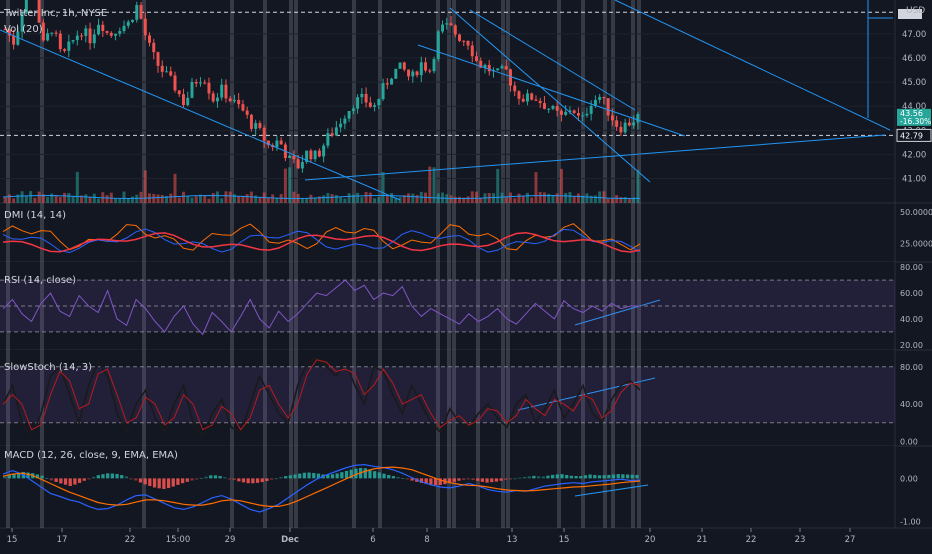 Image resolution: width=932 pixels, height=554 pixels. I want to click on dmi-tick-label: 50.0000, so click(916, 212).